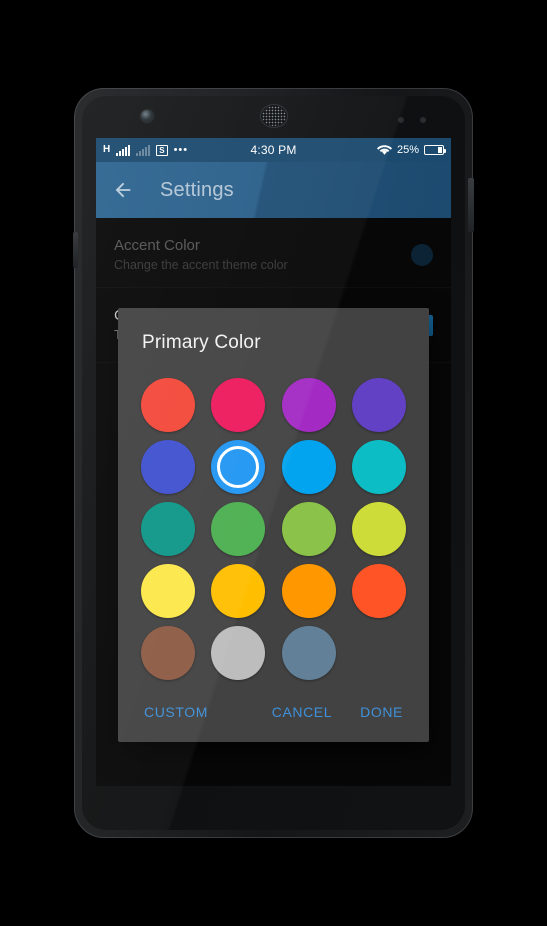  I want to click on volume-button, so click(75, 250).